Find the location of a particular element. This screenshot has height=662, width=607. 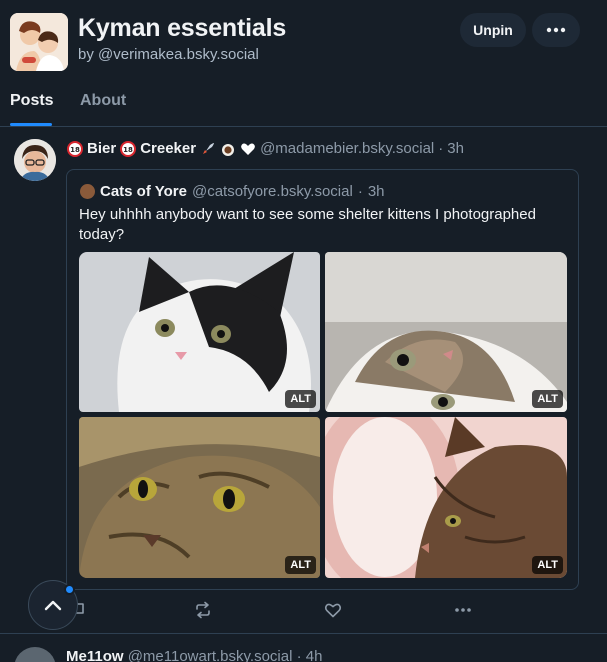

author-handle: @me11owart.bsky.social is located at coordinates (210, 655).